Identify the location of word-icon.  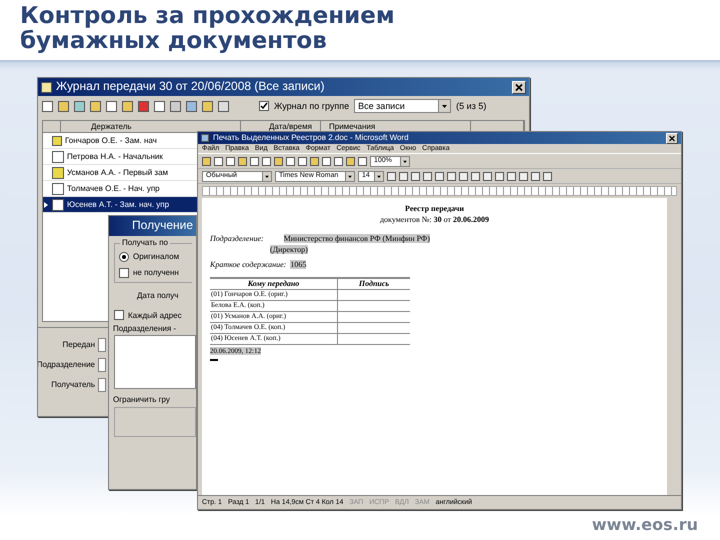
(205, 138).